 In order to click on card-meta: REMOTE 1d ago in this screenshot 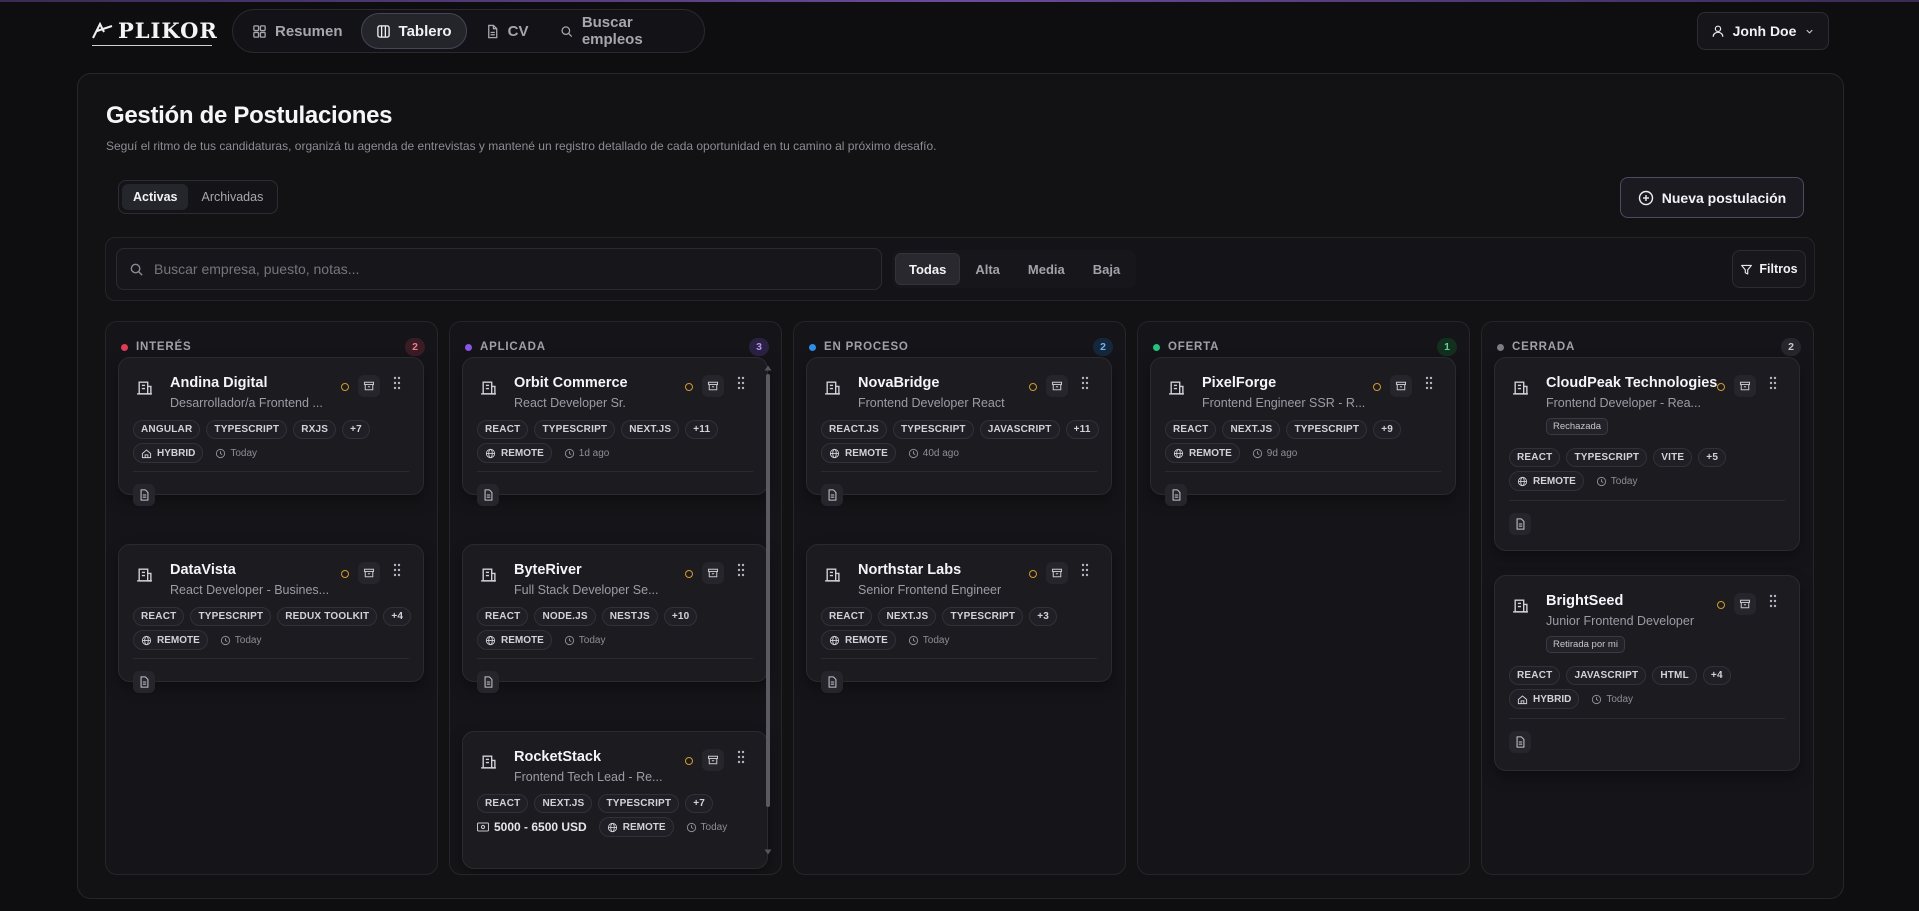, I will do `click(543, 453)`.